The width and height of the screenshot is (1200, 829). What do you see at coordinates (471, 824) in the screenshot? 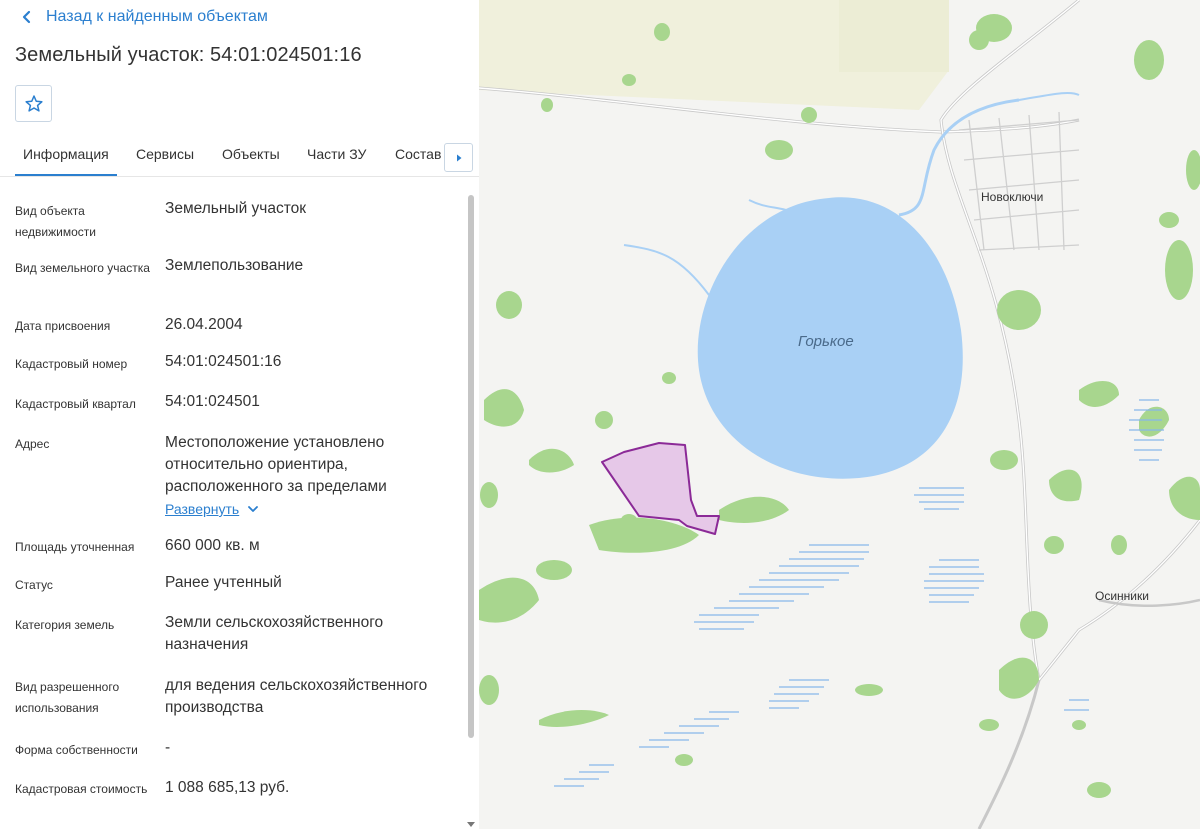
I see `scroll-down-icon` at bounding box center [471, 824].